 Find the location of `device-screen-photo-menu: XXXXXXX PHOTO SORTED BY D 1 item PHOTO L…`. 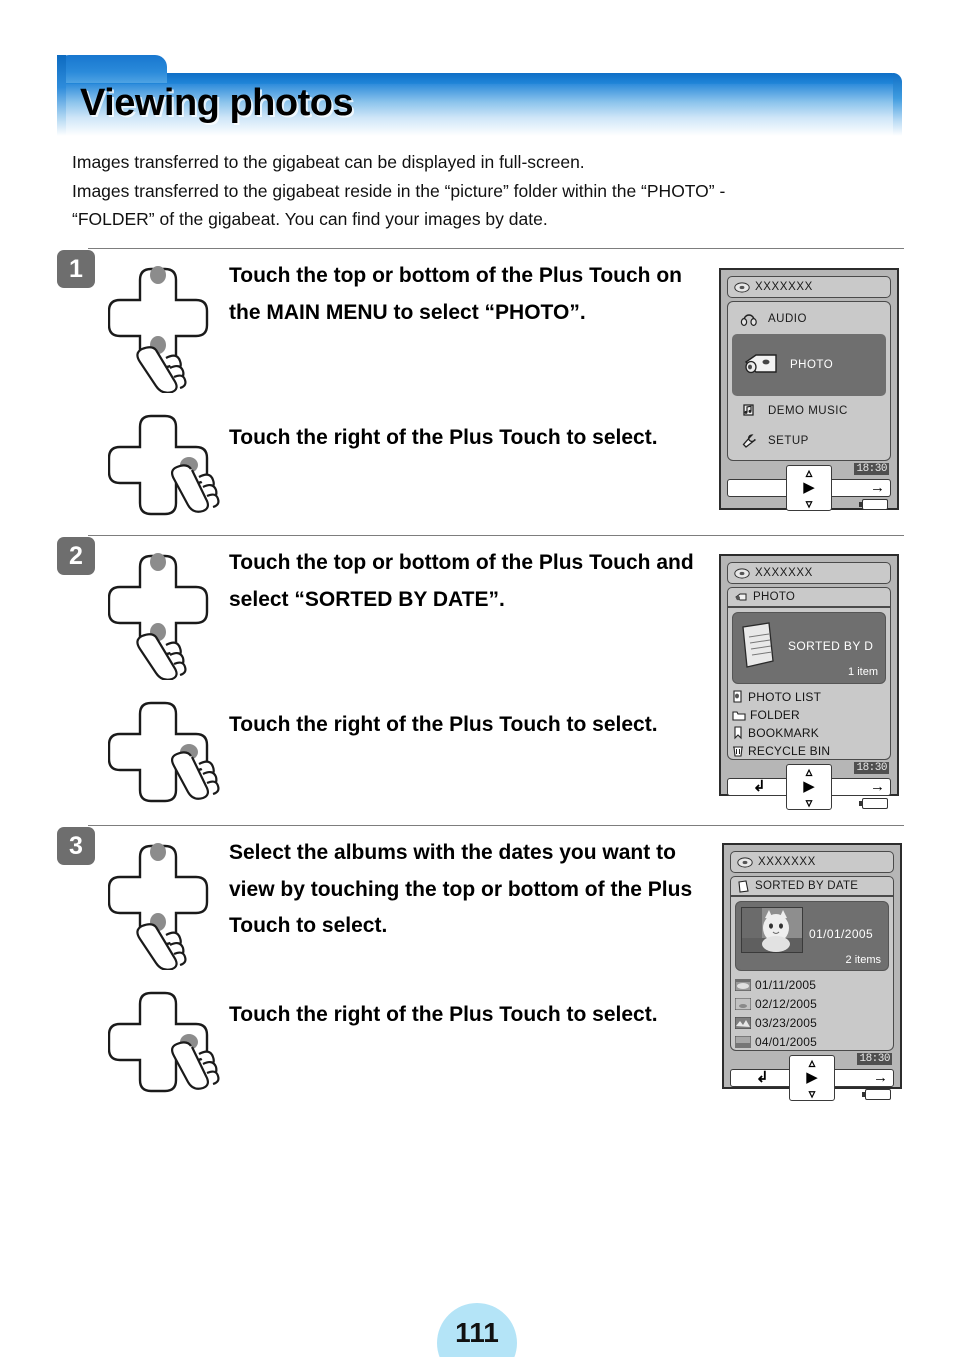

device-screen-photo-menu: XXXXXXX PHOTO SORTED BY D 1 item PHOTO L… is located at coordinates (809, 682).